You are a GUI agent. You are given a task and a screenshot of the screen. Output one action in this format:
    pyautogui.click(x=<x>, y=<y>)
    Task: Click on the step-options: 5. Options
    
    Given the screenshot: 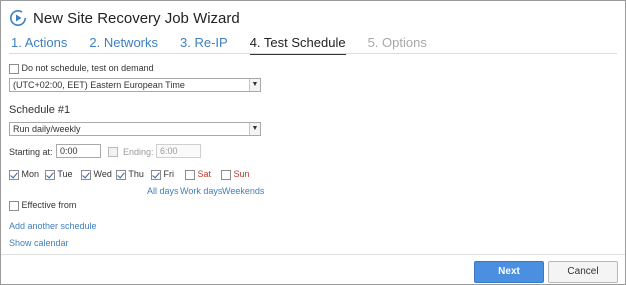 What is the action you would take?
    pyautogui.click(x=397, y=42)
    